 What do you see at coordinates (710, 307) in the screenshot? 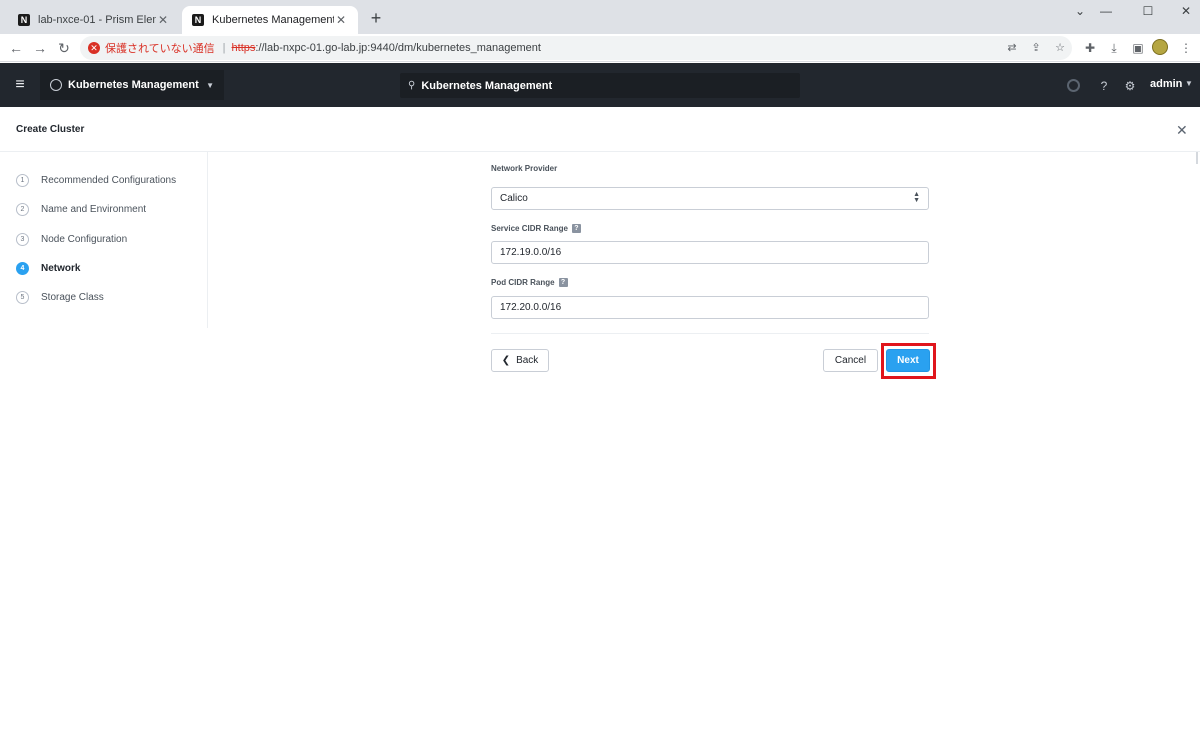
I see `pod-cidr-input: 172.20.0.0/16` at bounding box center [710, 307].